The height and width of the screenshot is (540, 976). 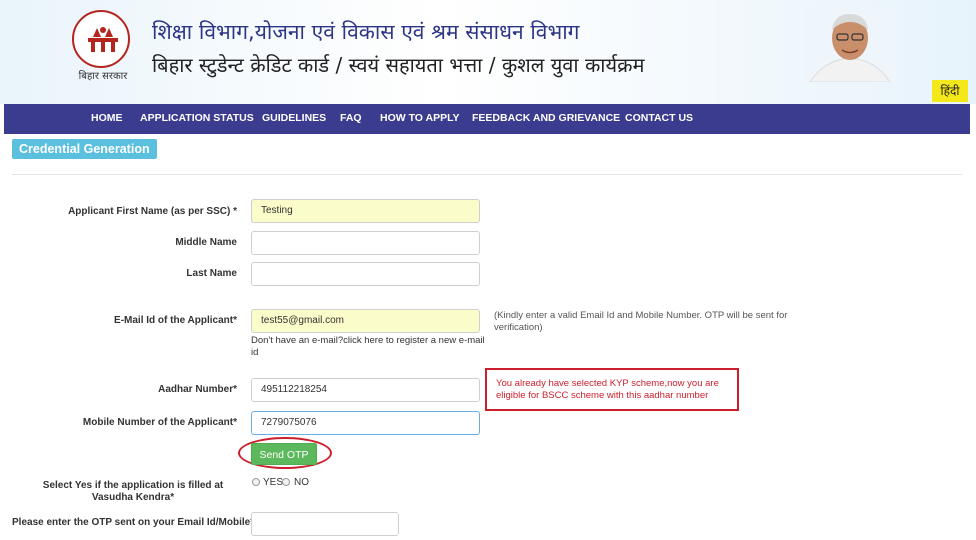 I want to click on vasudha-yes-radio, so click(x=256, y=482).